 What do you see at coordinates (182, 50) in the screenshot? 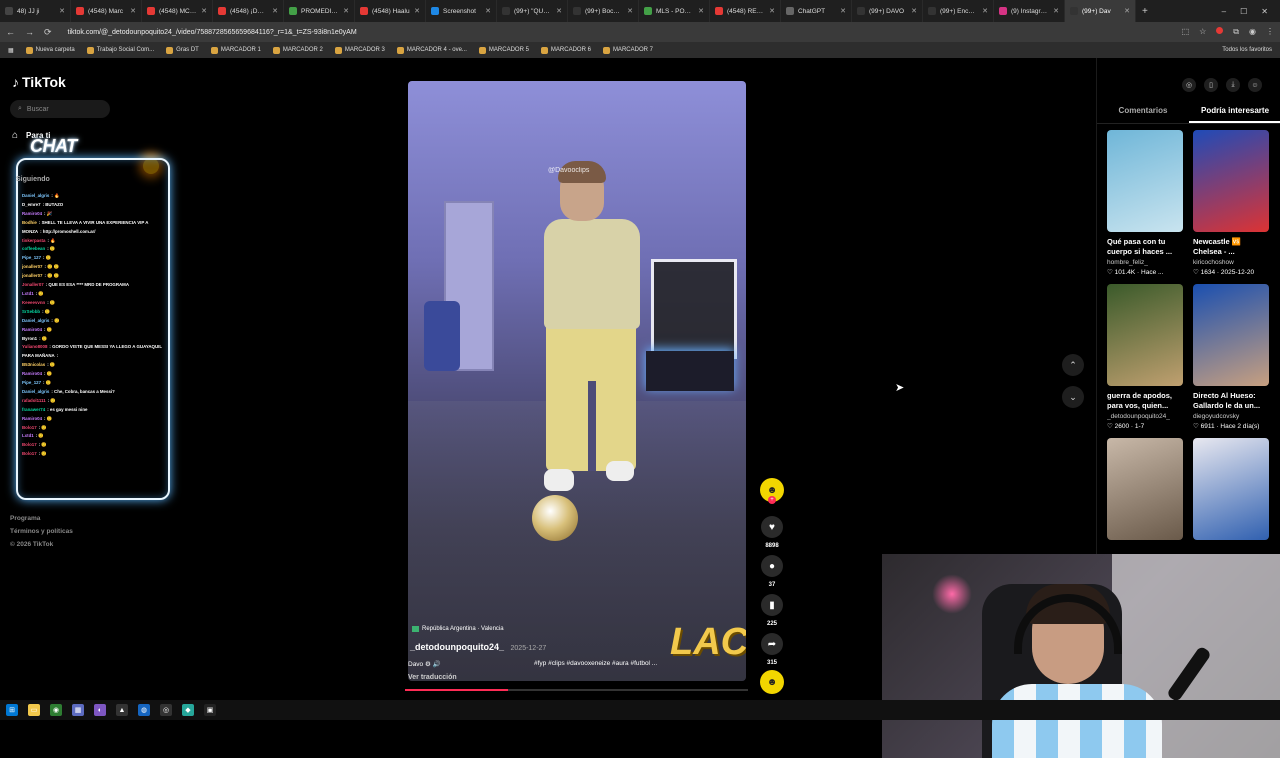
I see `bookmark-item: Gras DT` at bounding box center [182, 50].